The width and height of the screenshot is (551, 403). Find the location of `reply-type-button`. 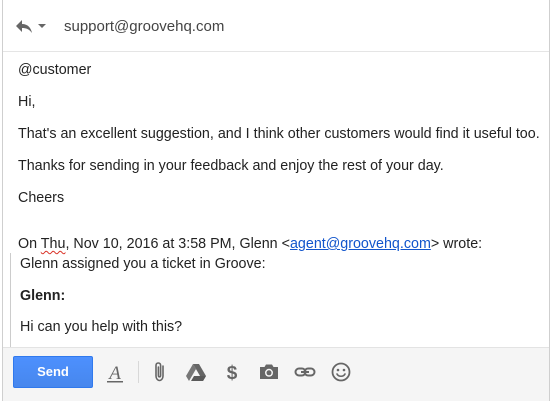

reply-type-button is located at coordinates (32, 27).